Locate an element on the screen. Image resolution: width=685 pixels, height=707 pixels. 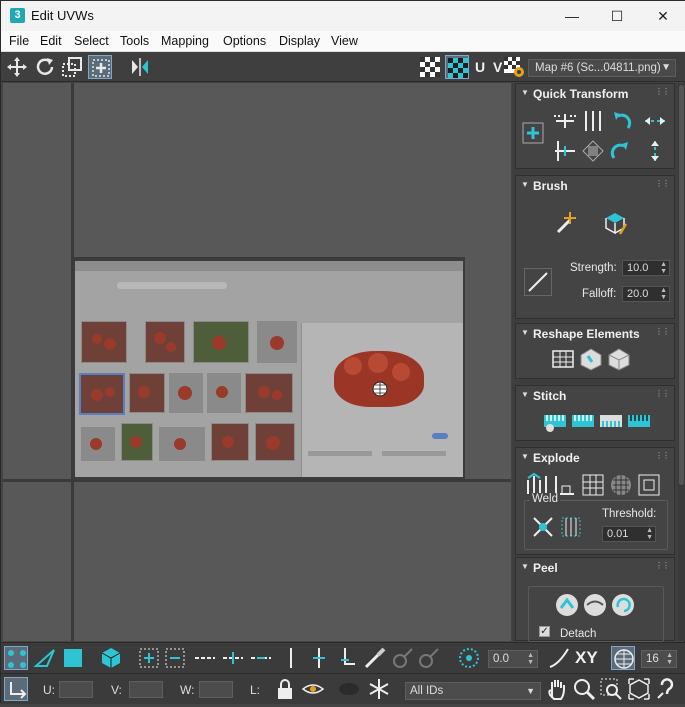
checker-icon is located at coordinates (430, 67).